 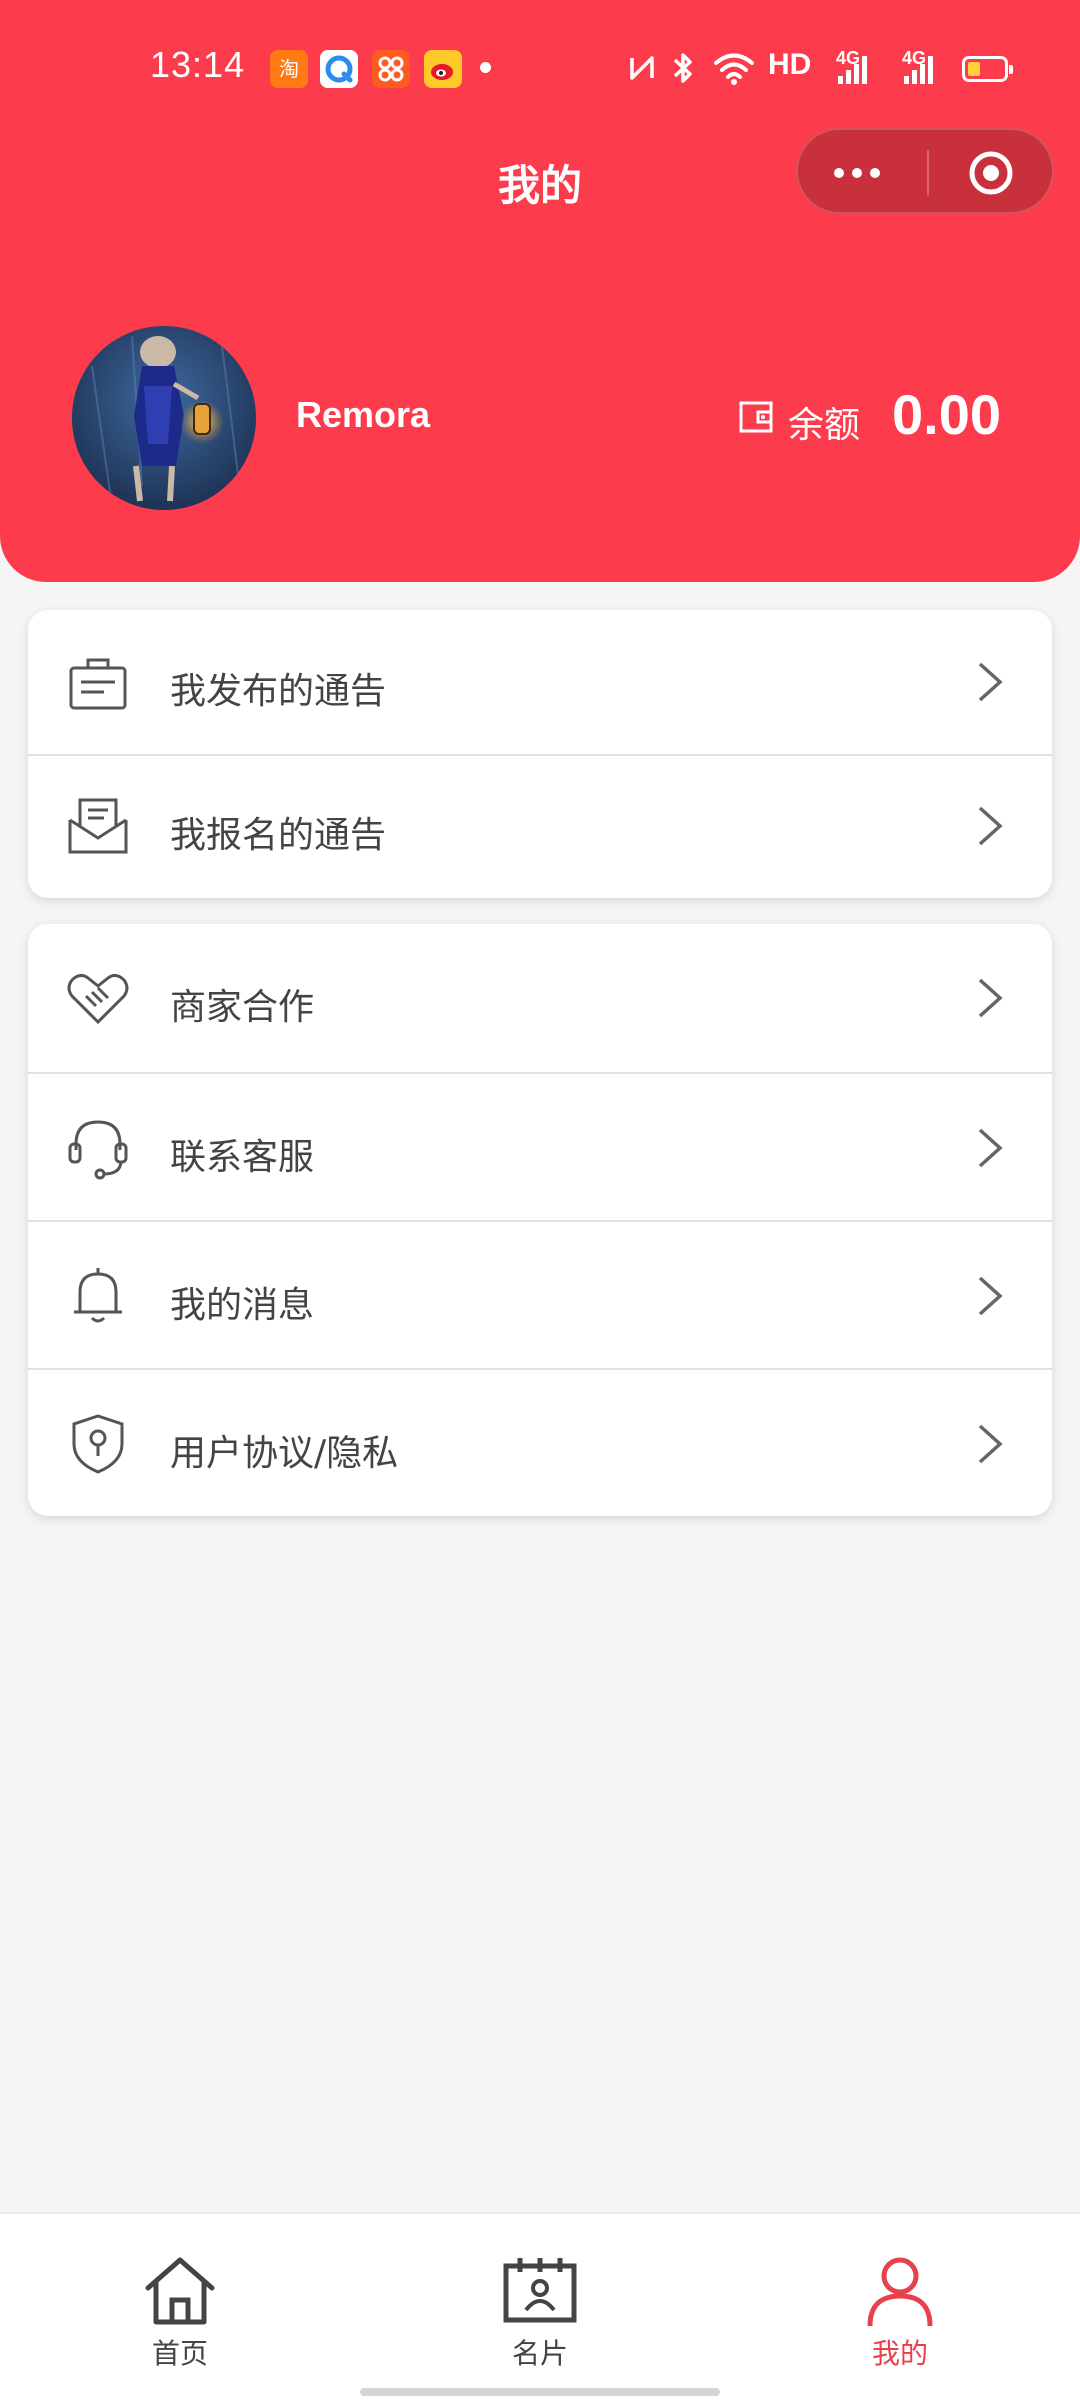 I want to click on menu-item-label: 我的消息, so click(x=242, y=1305).